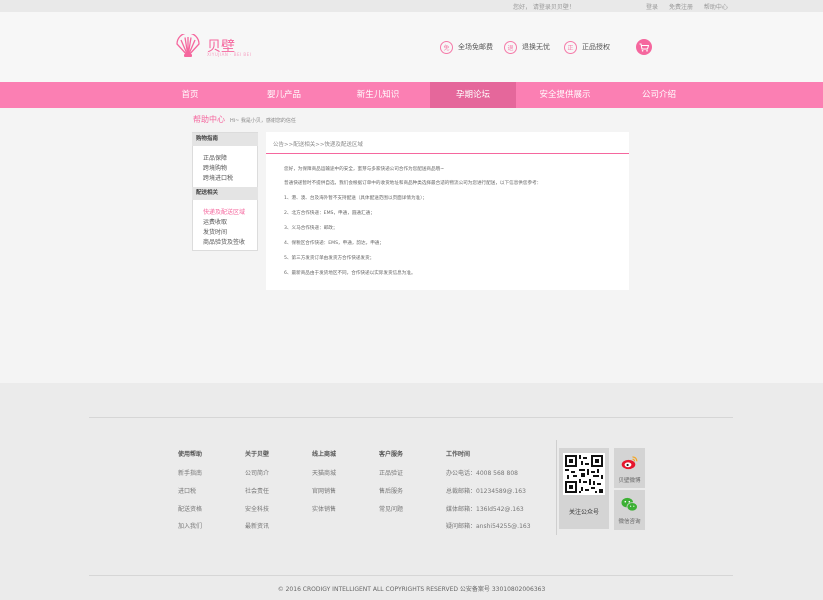 This screenshot has width=823, height=600. I want to click on footer-col-title: 关于贝壁, so click(257, 454).